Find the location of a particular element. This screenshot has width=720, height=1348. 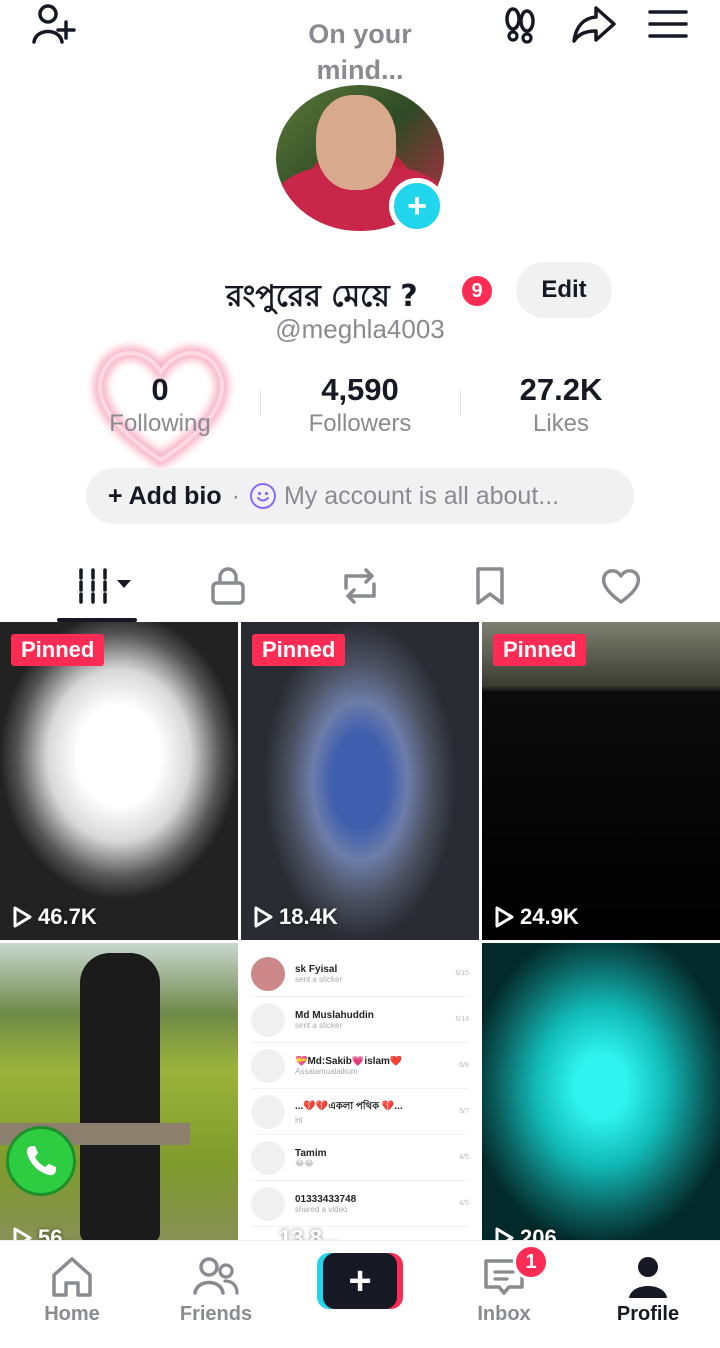

menu-icon is located at coordinates (668, 24).